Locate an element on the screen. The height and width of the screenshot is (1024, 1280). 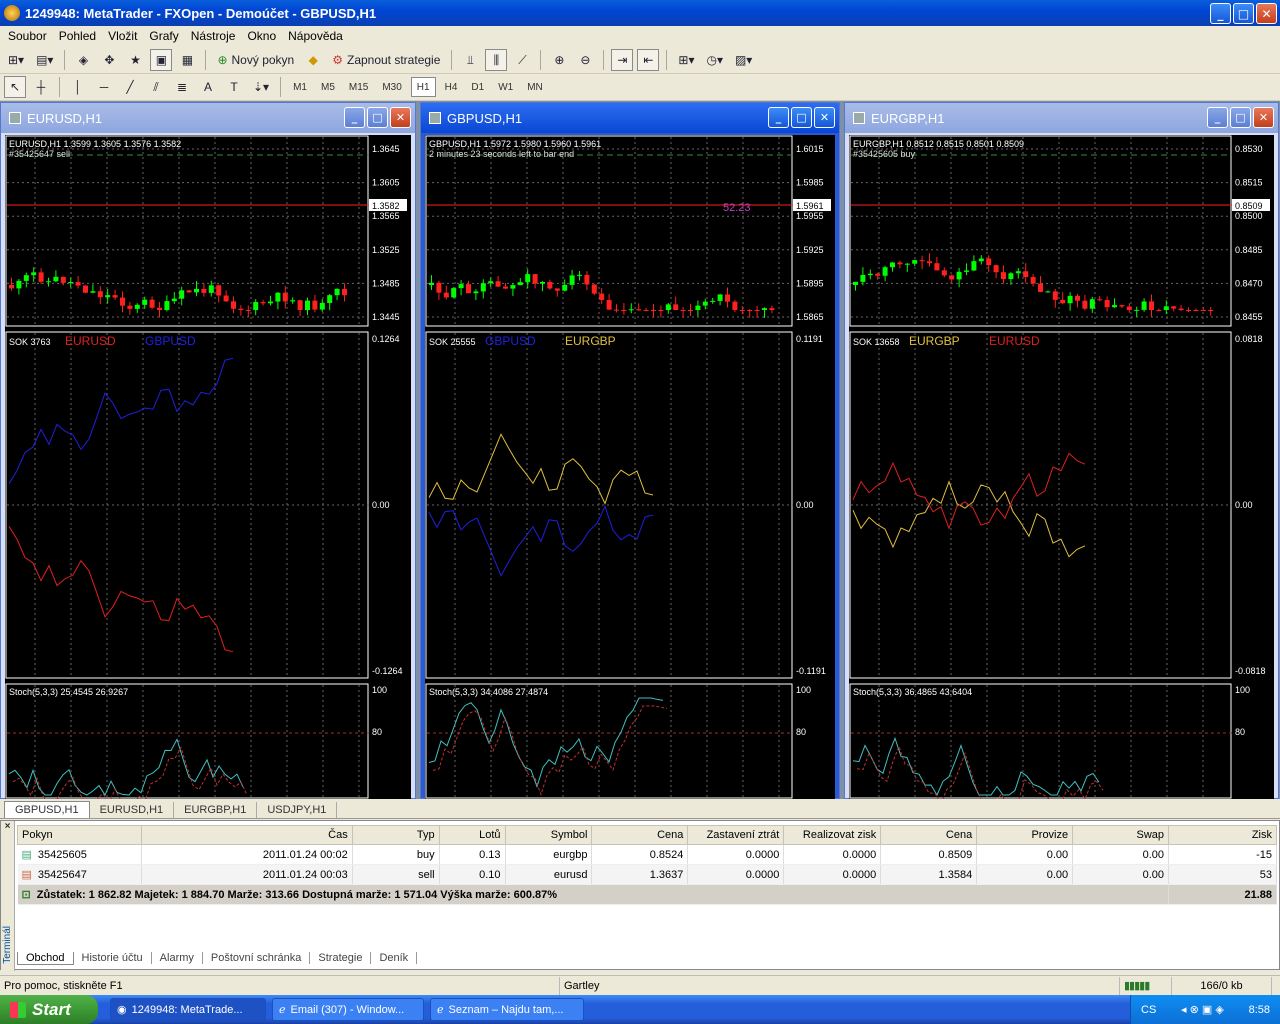
tester-icon: ▦ is located at coordinates (187, 60).